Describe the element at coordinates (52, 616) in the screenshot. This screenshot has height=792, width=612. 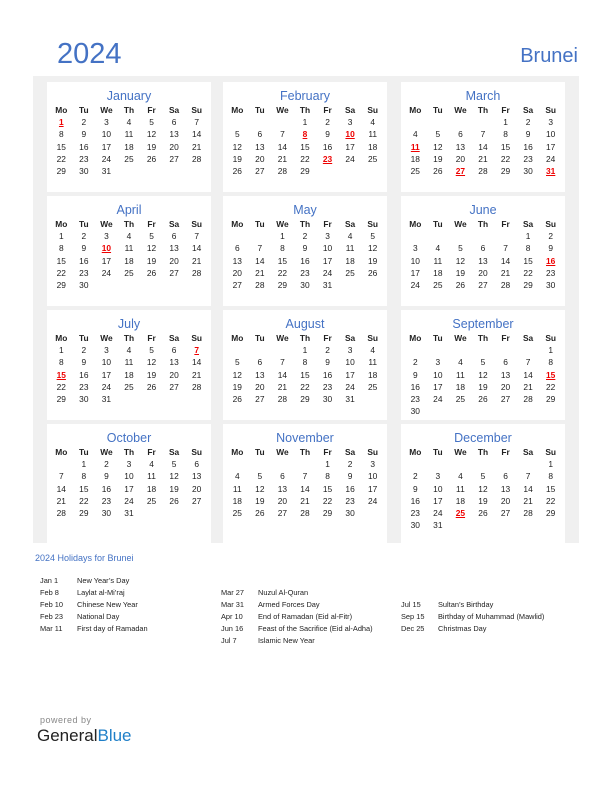
I see `holiday-date: Feb 23` at that location.